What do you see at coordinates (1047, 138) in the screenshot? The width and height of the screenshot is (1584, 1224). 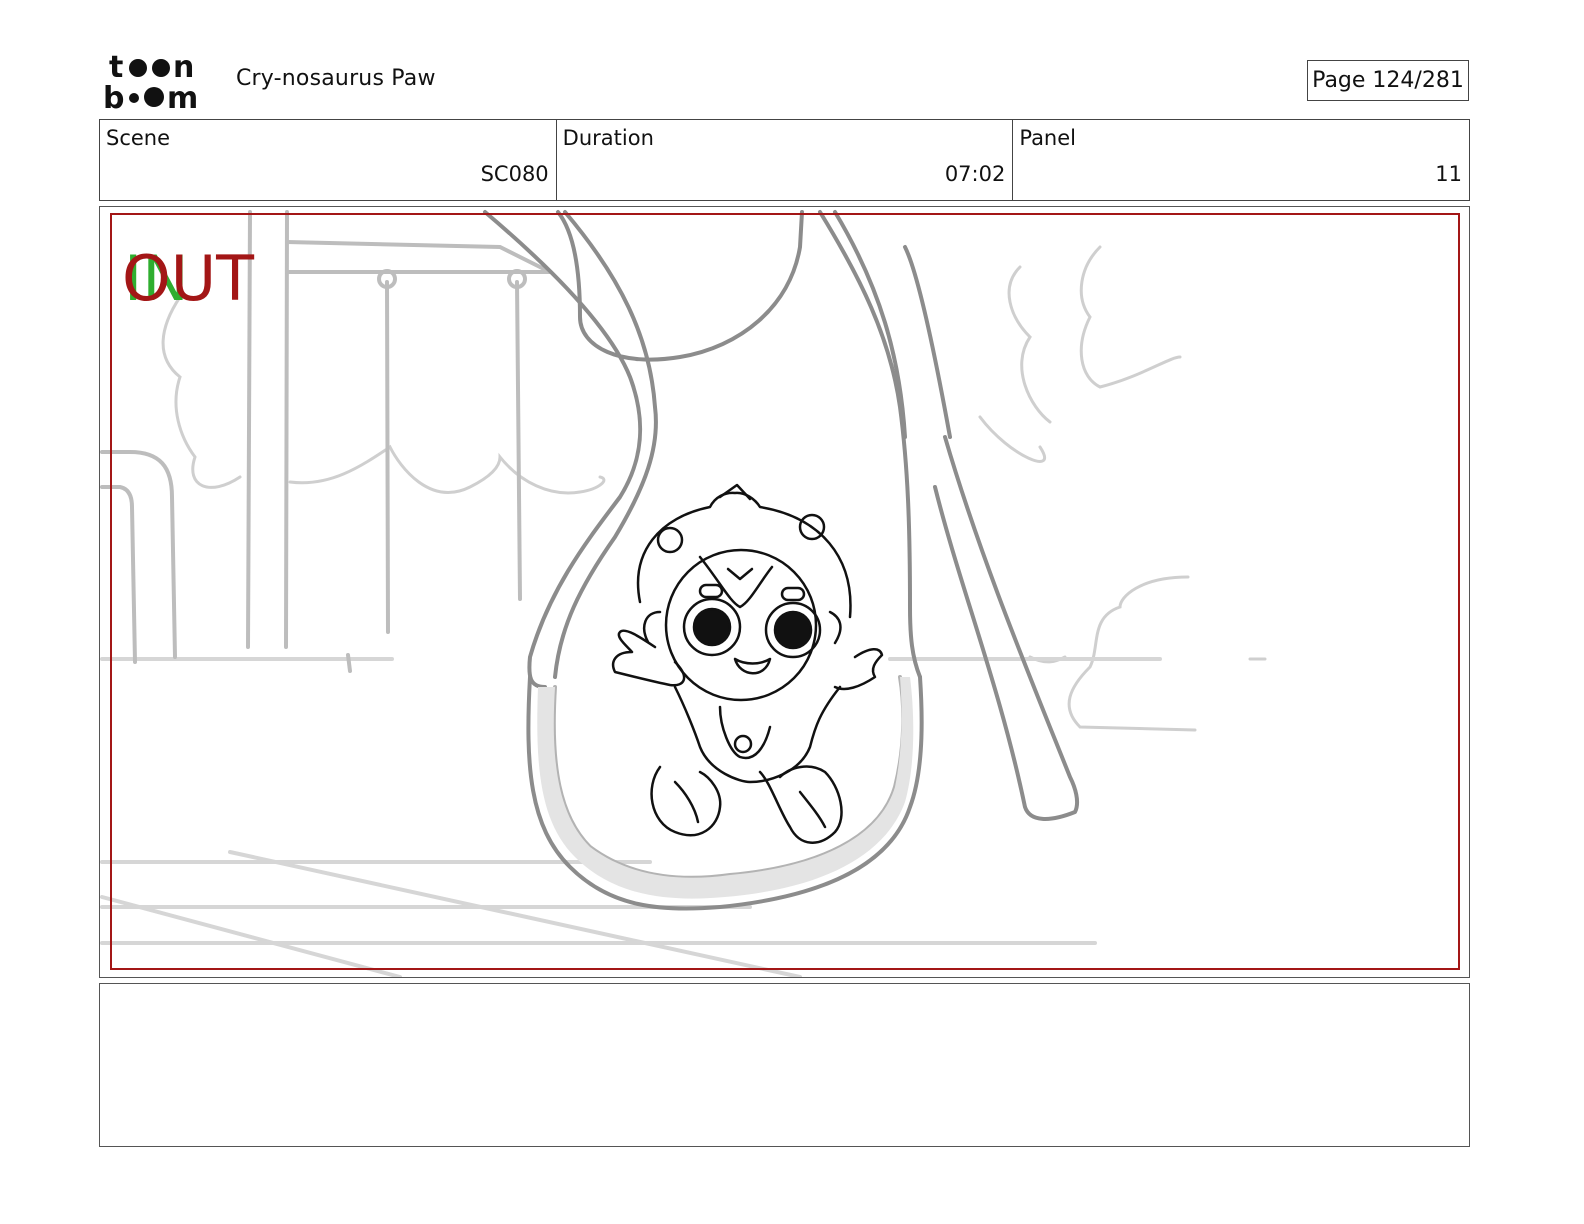 I see `panel-label: Panel` at bounding box center [1047, 138].